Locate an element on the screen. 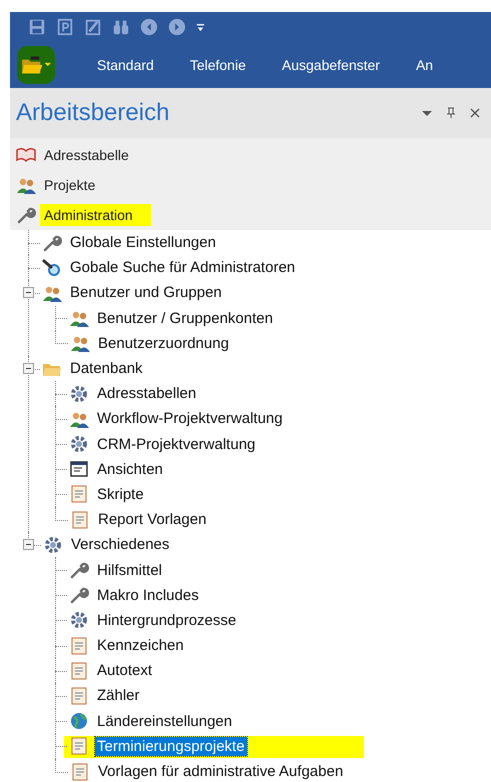  tree-item: Verschiedenes is located at coordinates (120, 544).